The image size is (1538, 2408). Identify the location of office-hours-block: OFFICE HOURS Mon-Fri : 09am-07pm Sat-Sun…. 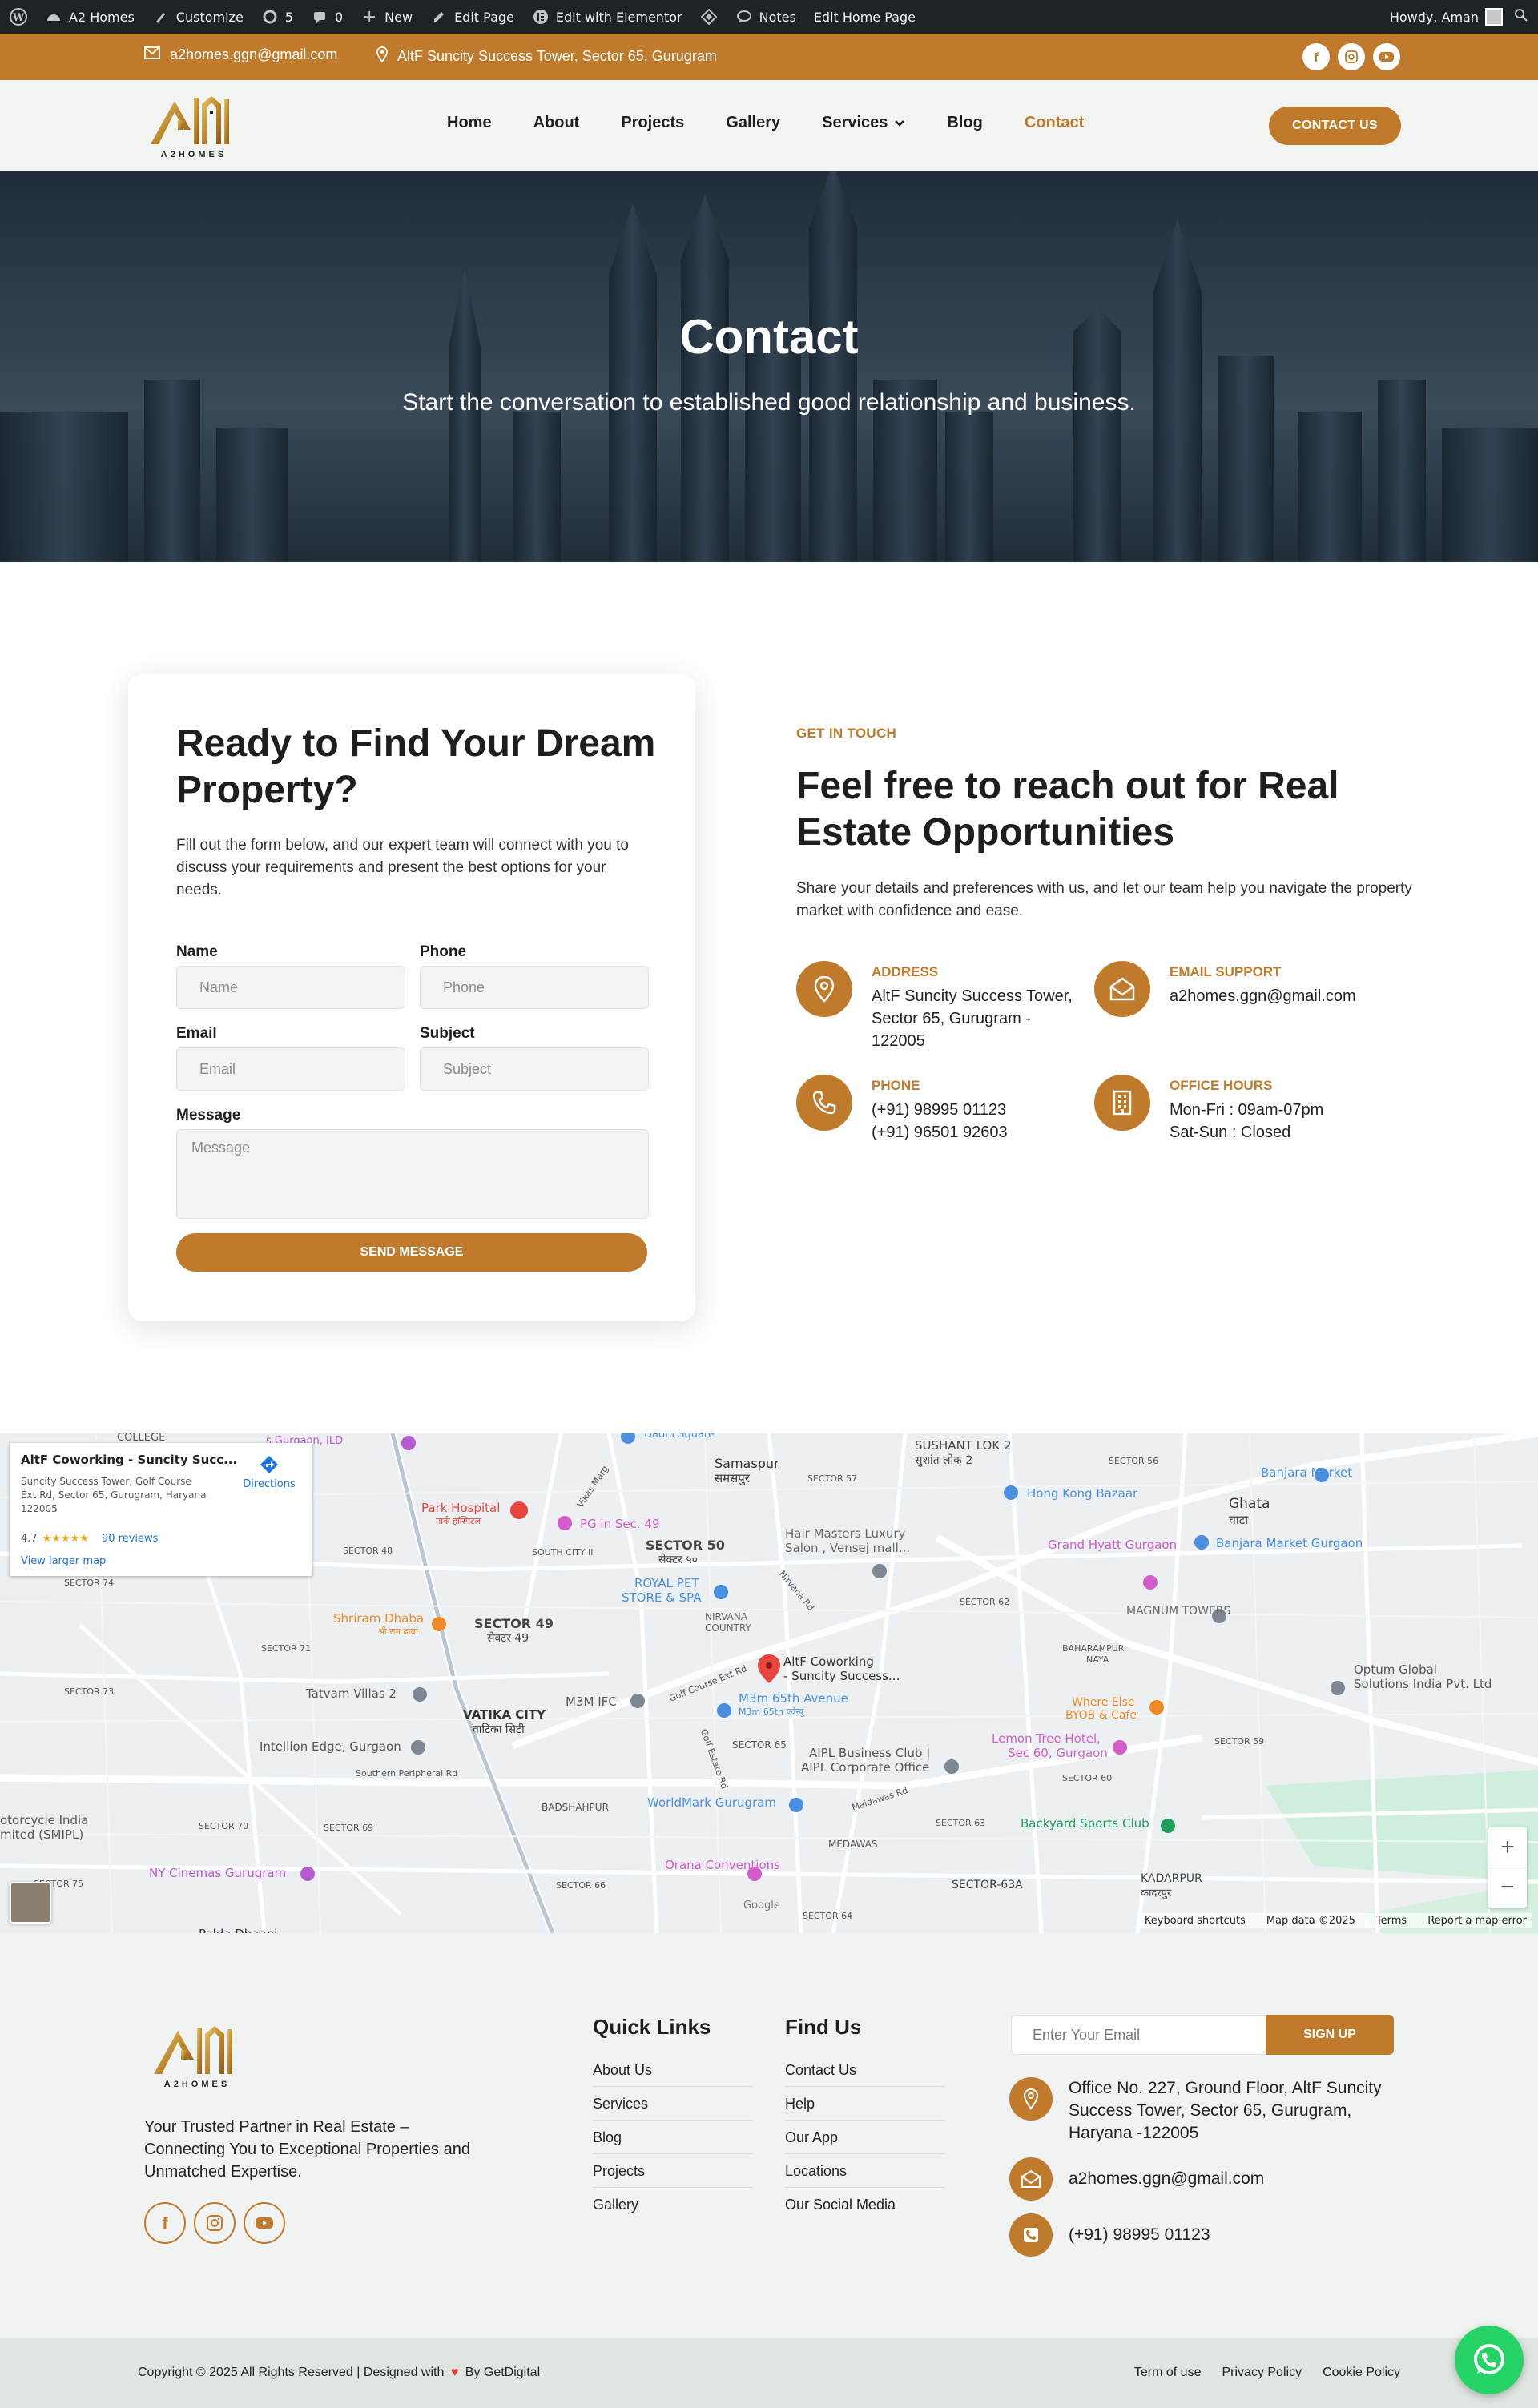
(1208, 1109).